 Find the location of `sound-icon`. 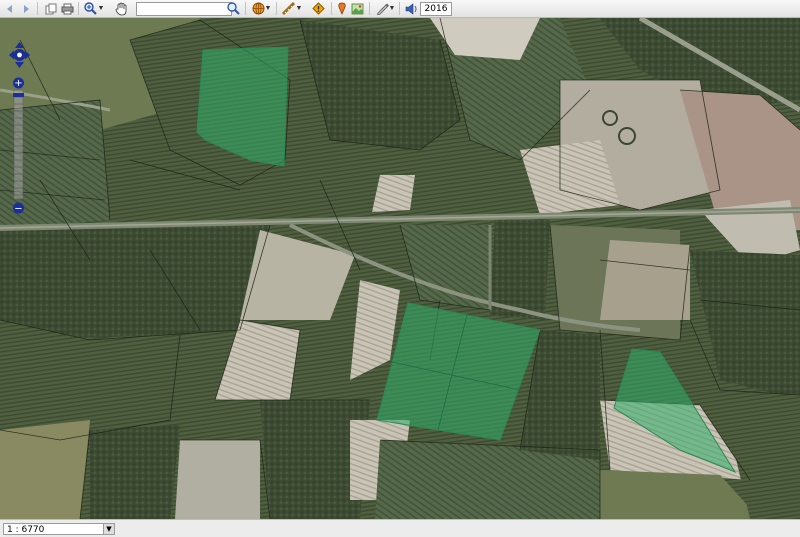

sound-icon is located at coordinates (411, 8).